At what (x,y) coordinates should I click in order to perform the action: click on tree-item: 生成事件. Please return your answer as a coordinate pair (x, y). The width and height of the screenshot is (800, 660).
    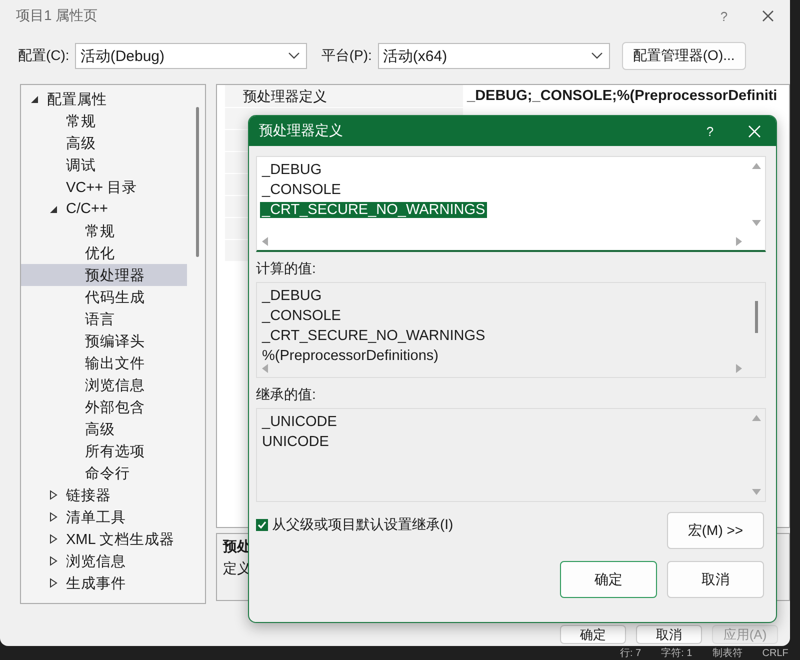
    Looking at the image, I should click on (104, 583).